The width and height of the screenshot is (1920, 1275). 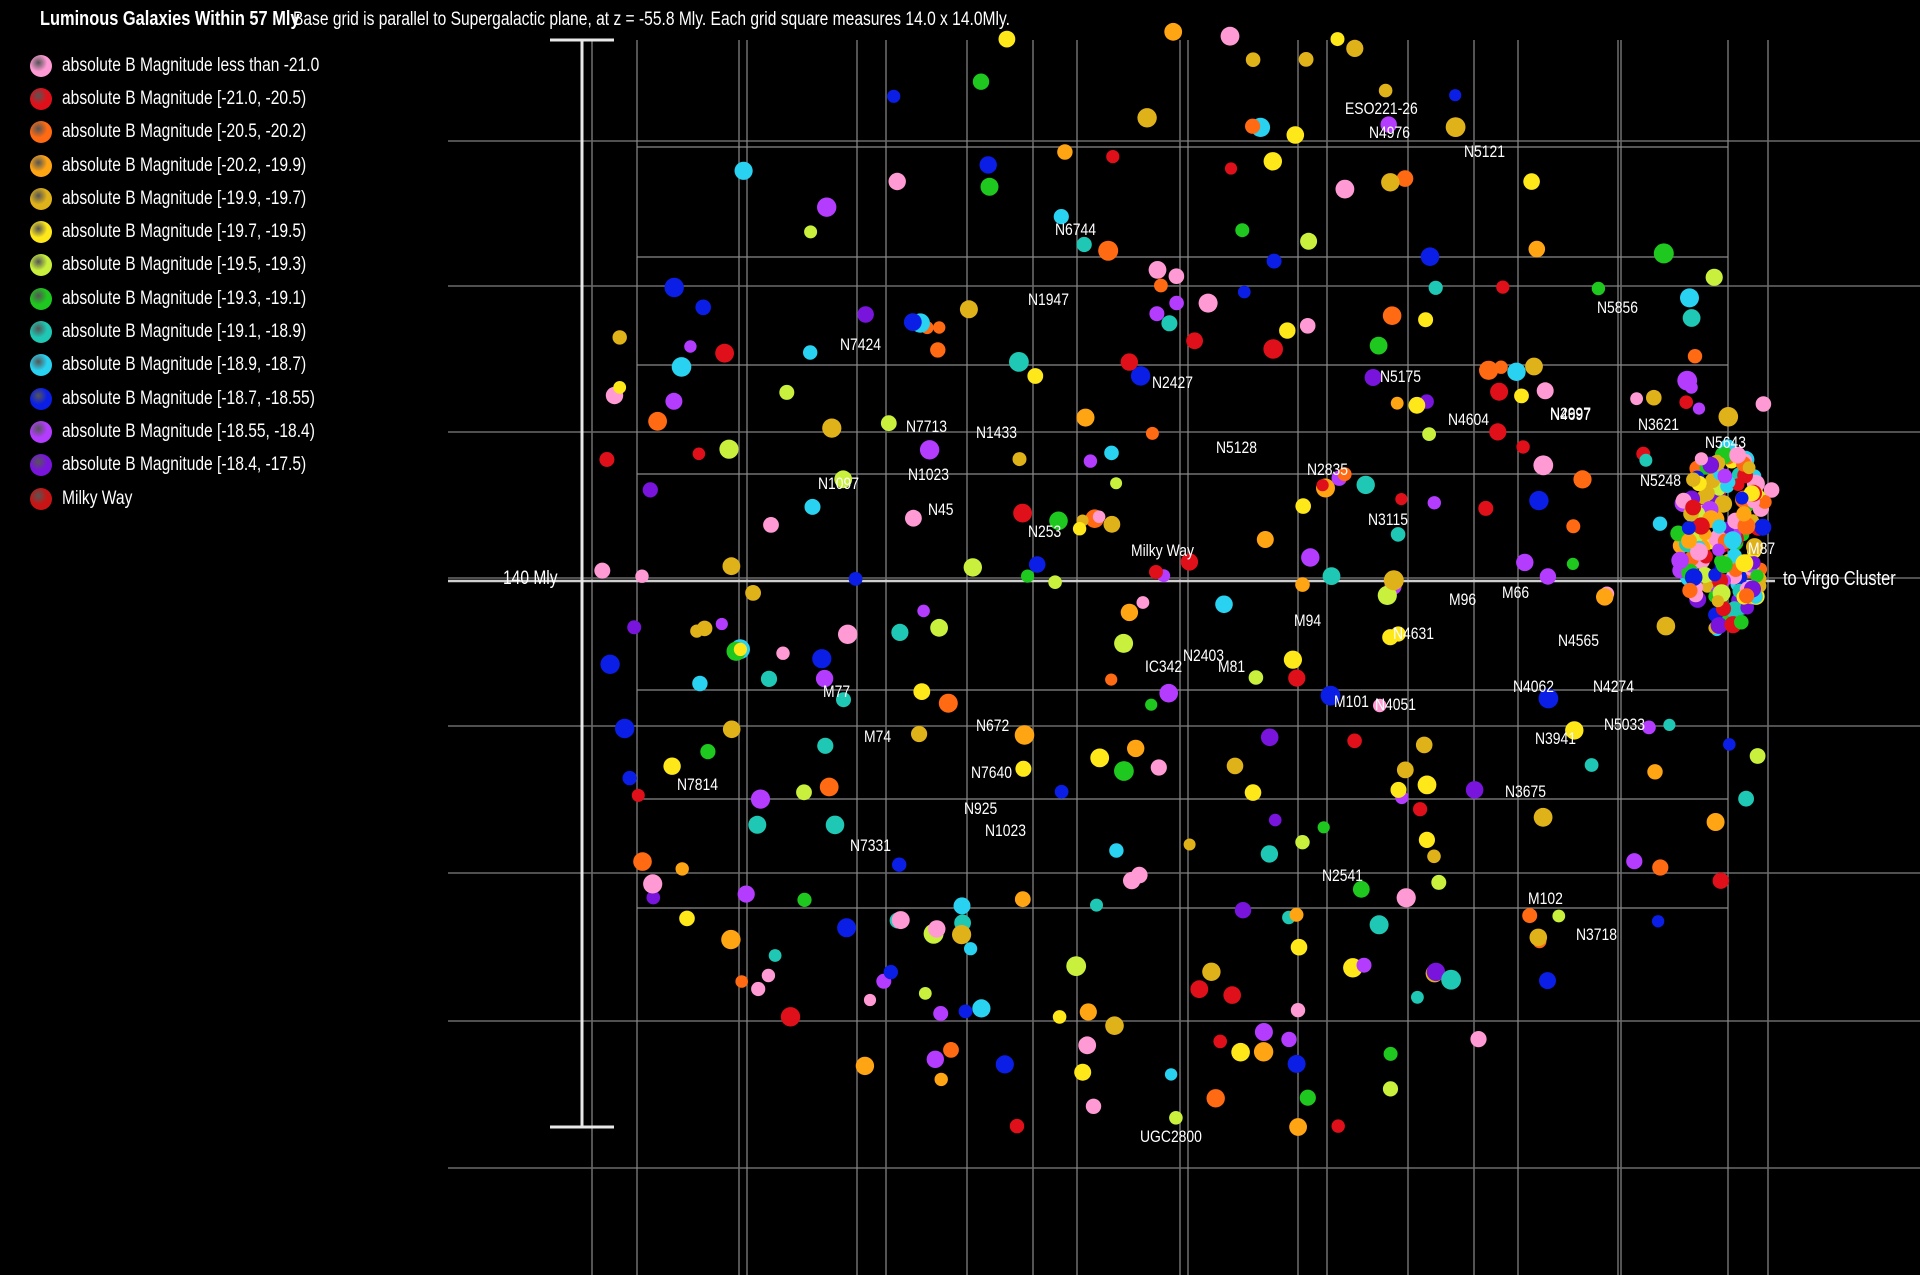 I want to click on galaxy-label: N5033, so click(x=1624, y=725).